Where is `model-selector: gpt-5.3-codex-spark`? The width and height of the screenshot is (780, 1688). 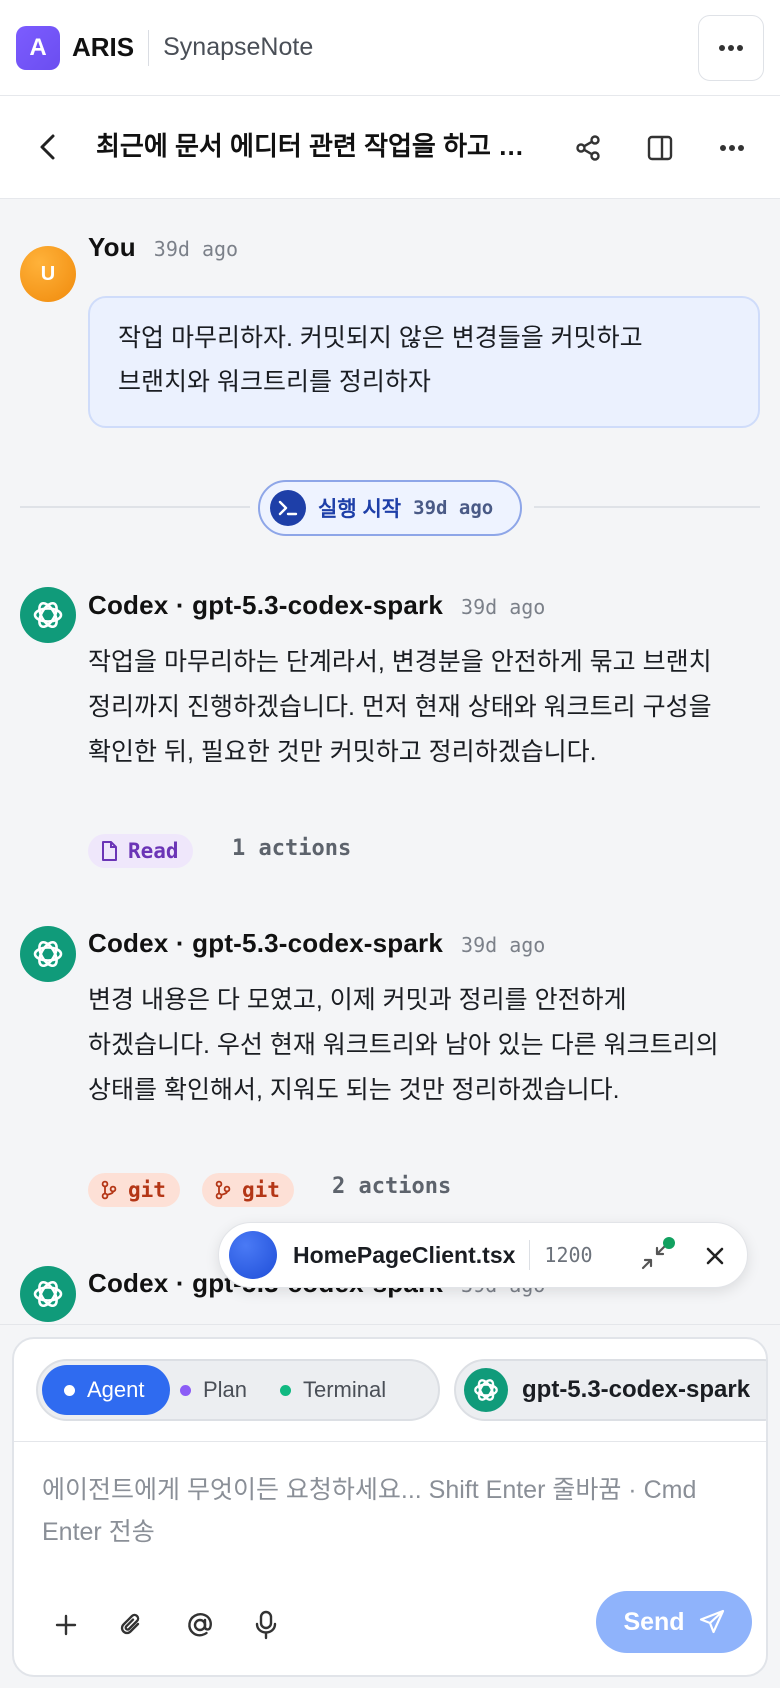 model-selector: gpt-5.3-codex-spark is located at coordinates (610, 1390).